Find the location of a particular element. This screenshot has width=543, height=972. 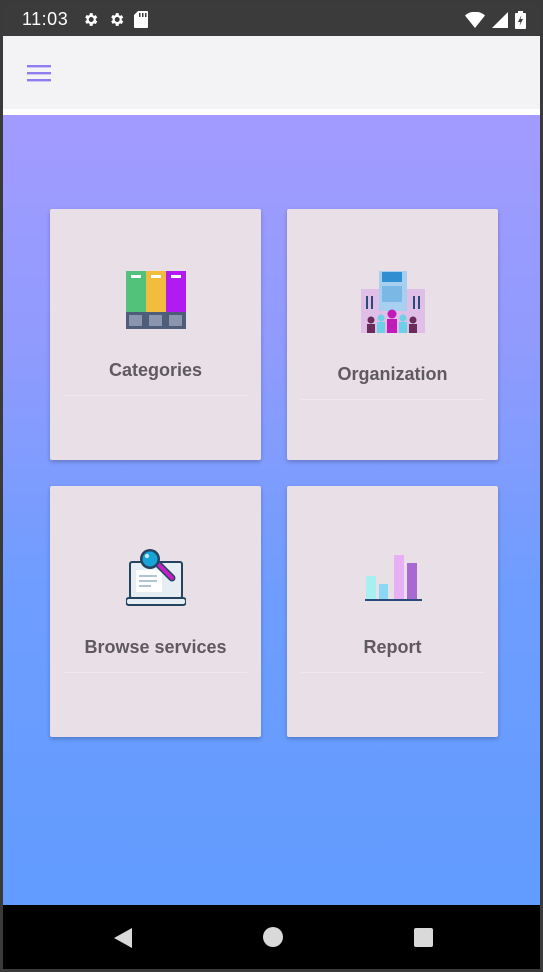

navigation-bar is located at coordinates (271, 937).